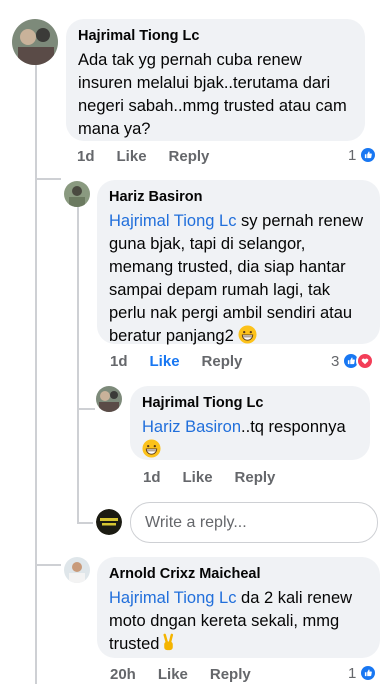 This screenshot has height=700, width=392. Describe the element at coordinates (365, 361) in the screenshot. I see `love-icon` at that location.